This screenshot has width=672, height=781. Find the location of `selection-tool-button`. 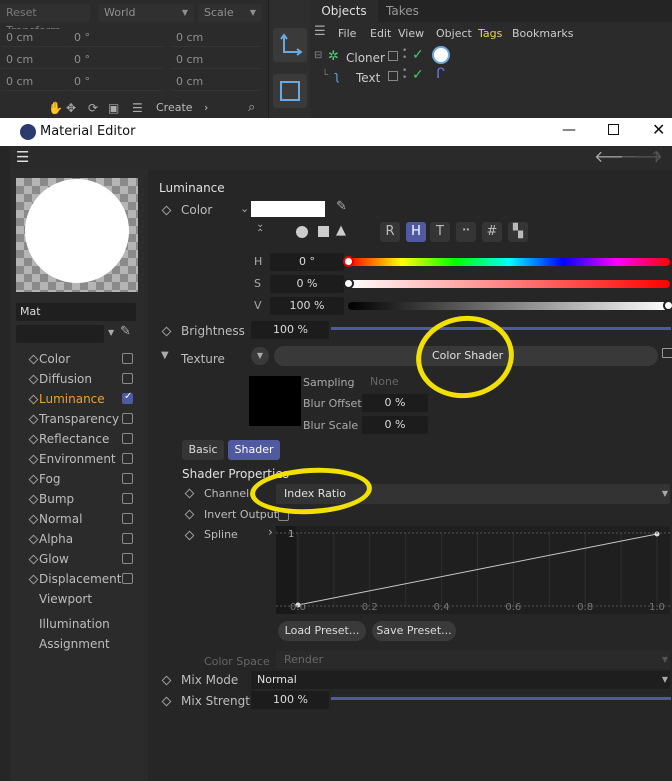

selection-tool-button is located at coordinates (290, 91).